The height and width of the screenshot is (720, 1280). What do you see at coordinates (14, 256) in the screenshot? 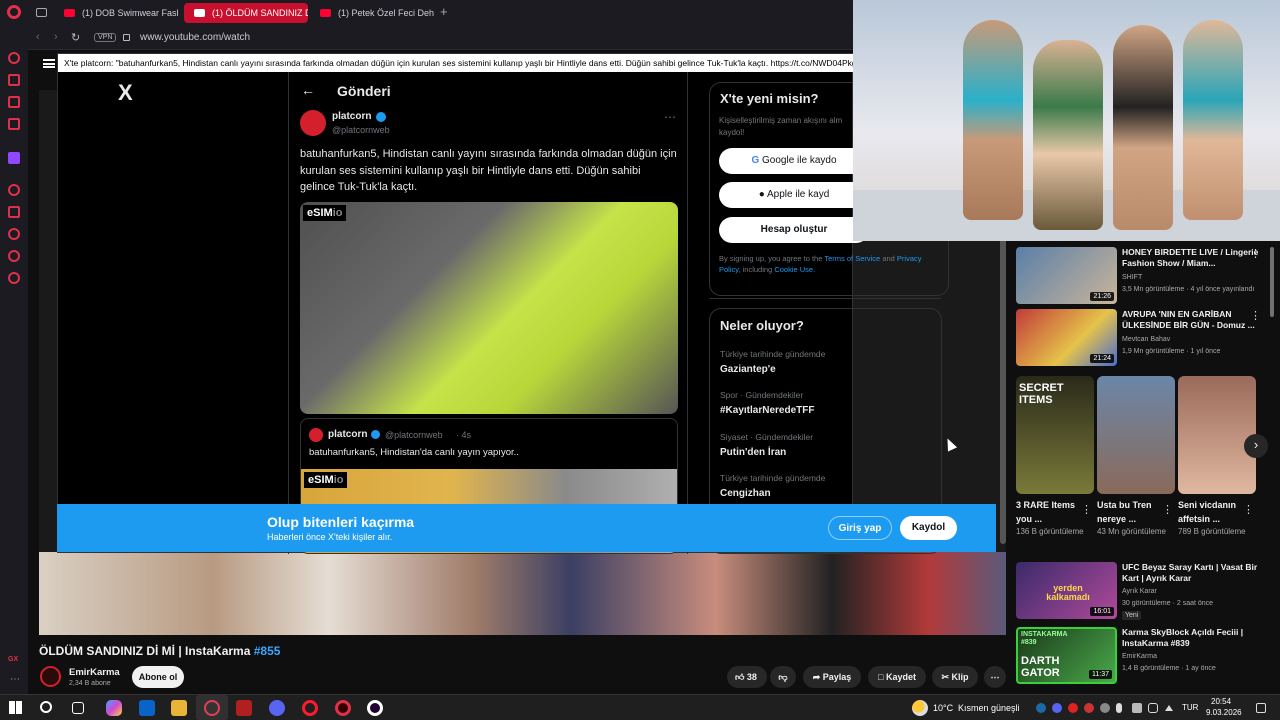
I see `cube-icon` at bounding box center [14, 256].